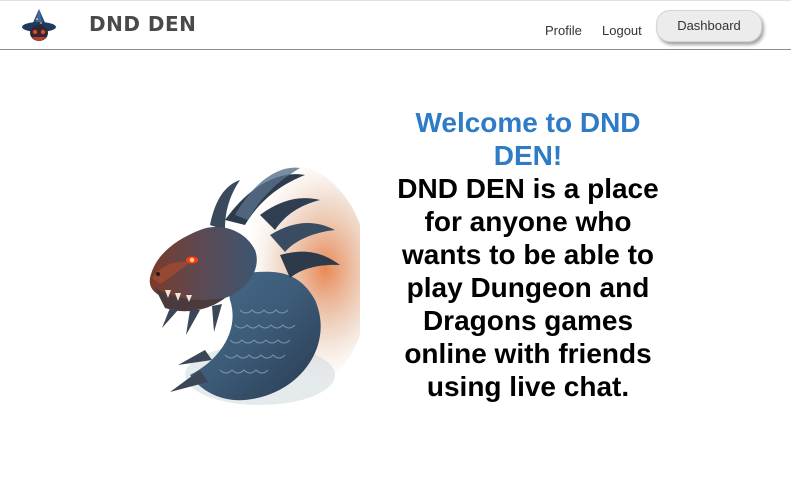 The width and height of the screenshot is (791, 499). What do you see at coordinates (39, 26) in the screenshot?
I see `wizard-logo-icon` at bounding box center [39, 26].